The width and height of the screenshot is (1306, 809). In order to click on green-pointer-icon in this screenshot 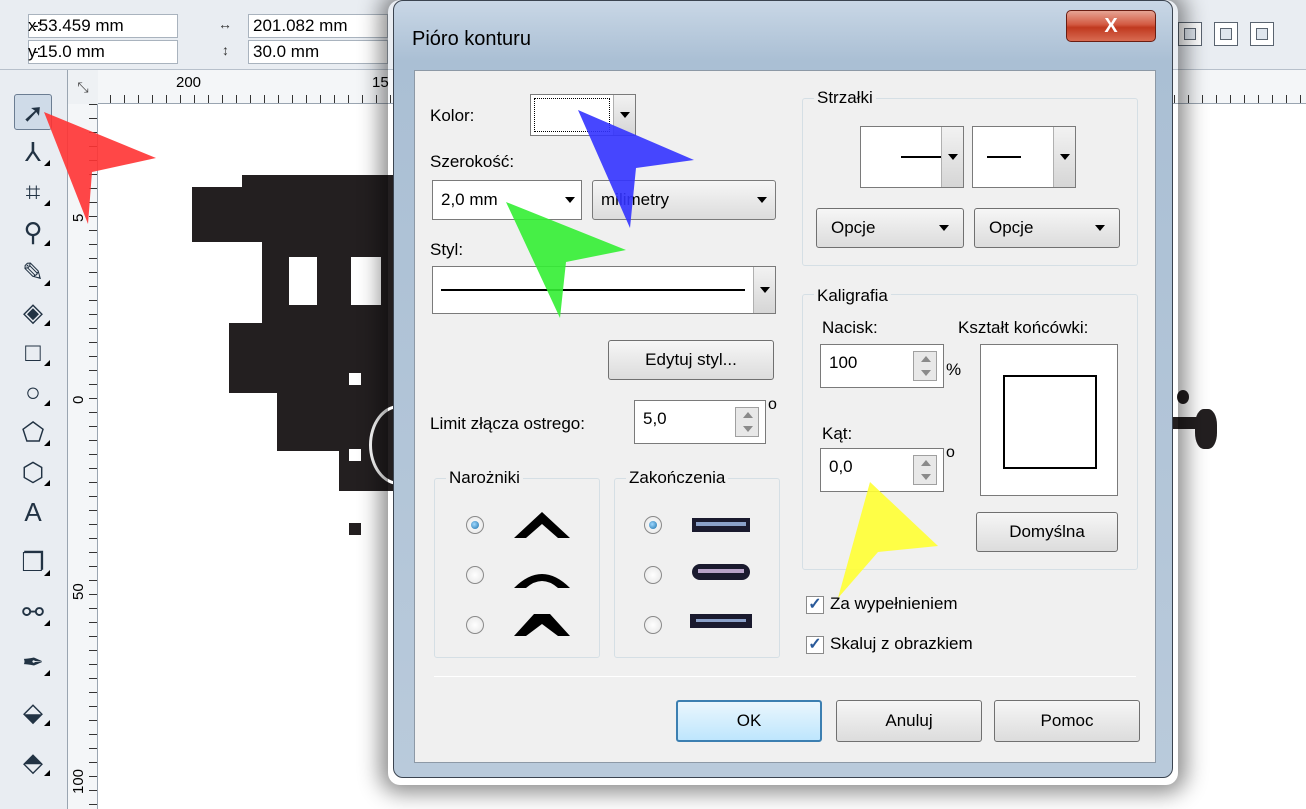, I will do `click(566, 260)`.